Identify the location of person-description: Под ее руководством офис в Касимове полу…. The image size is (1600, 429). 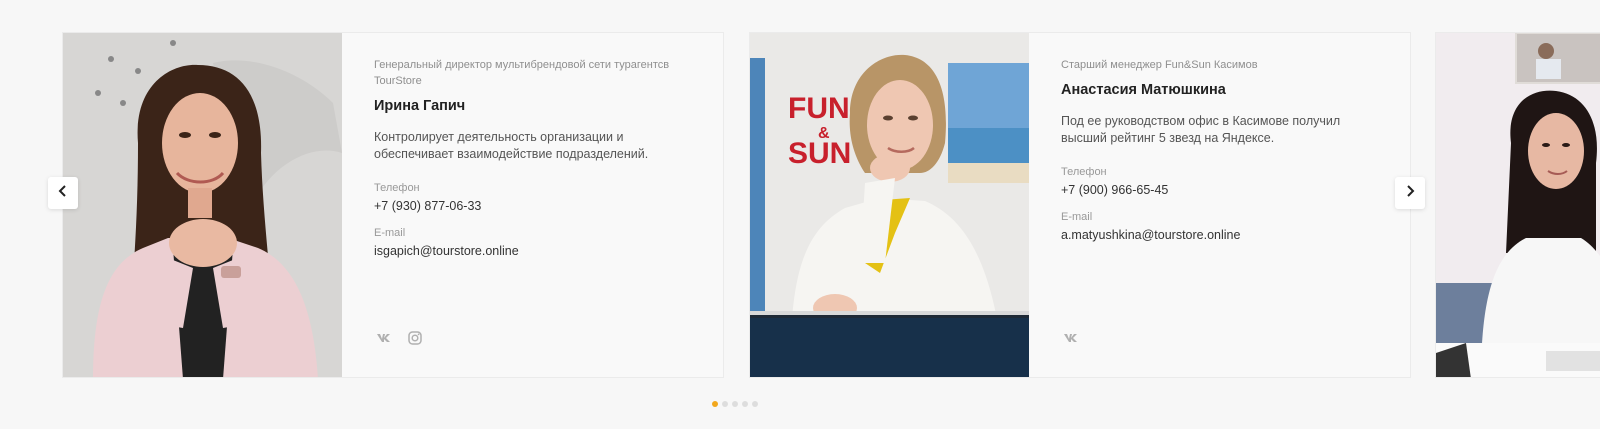
(1201, 129).